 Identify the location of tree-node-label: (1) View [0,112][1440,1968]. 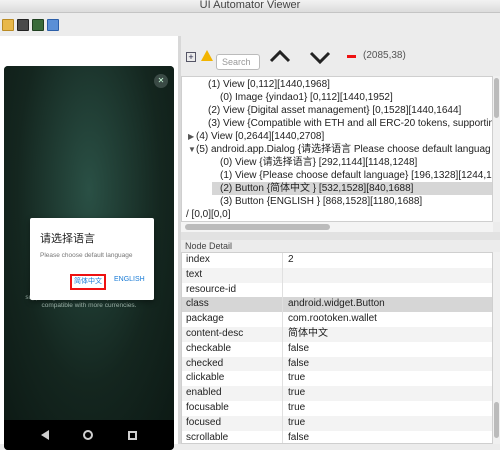
(269, 84).